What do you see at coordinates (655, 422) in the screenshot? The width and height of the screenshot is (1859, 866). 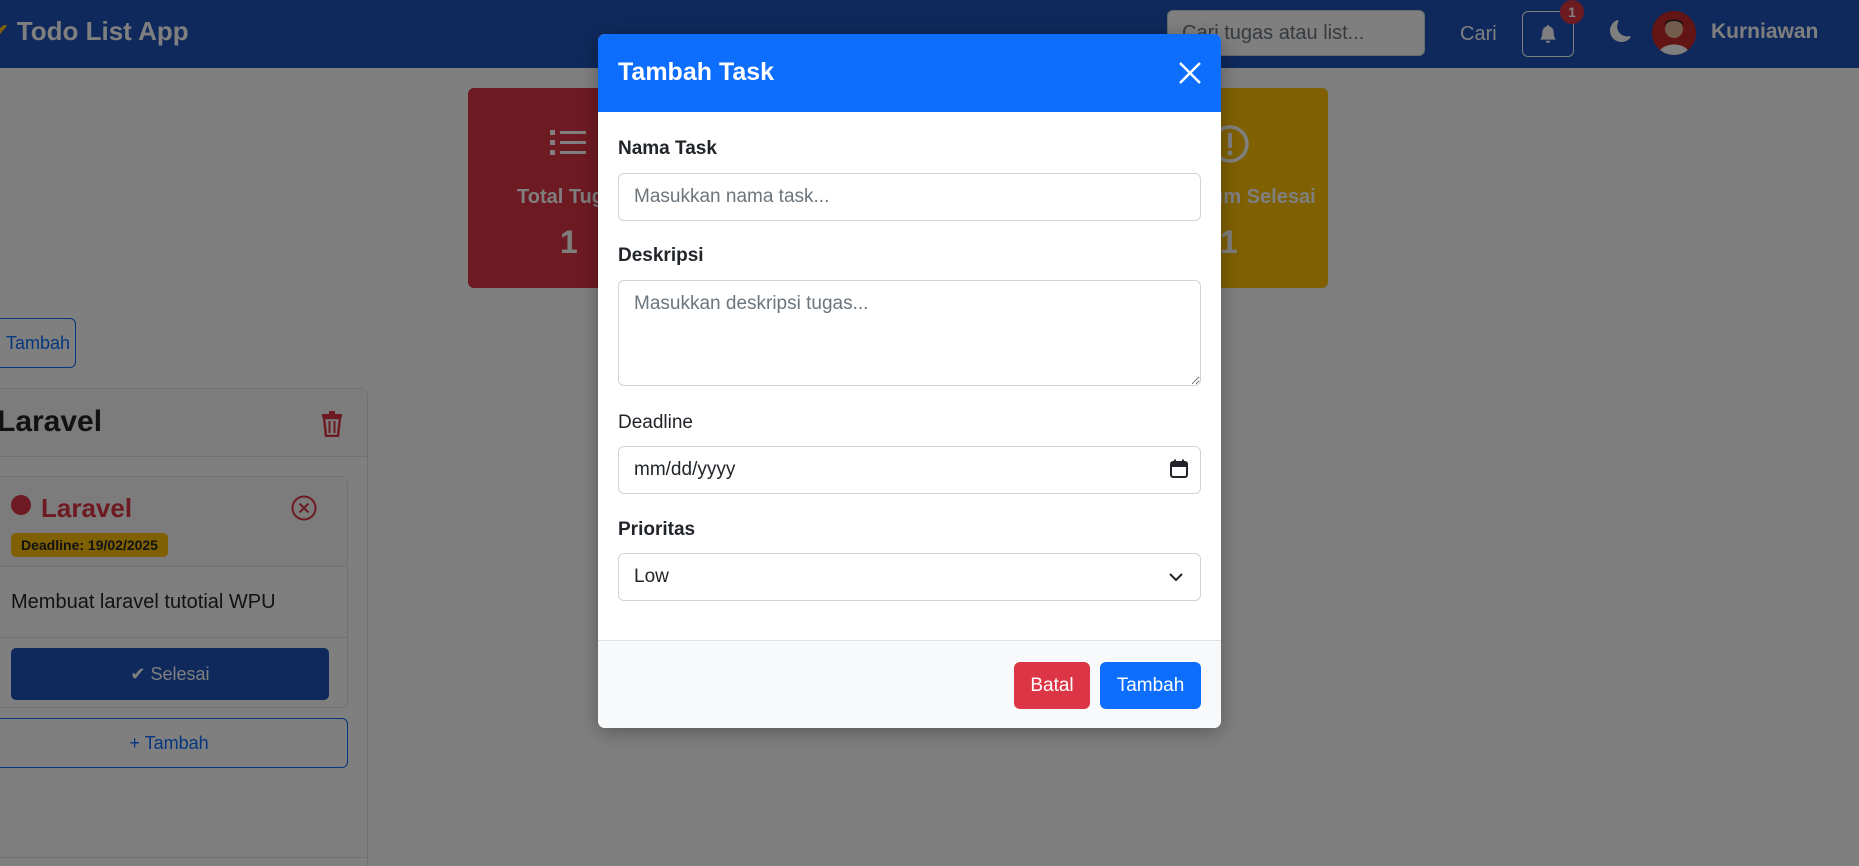 I see `deadline-label: Deadline` at bounding box center [655, 422].